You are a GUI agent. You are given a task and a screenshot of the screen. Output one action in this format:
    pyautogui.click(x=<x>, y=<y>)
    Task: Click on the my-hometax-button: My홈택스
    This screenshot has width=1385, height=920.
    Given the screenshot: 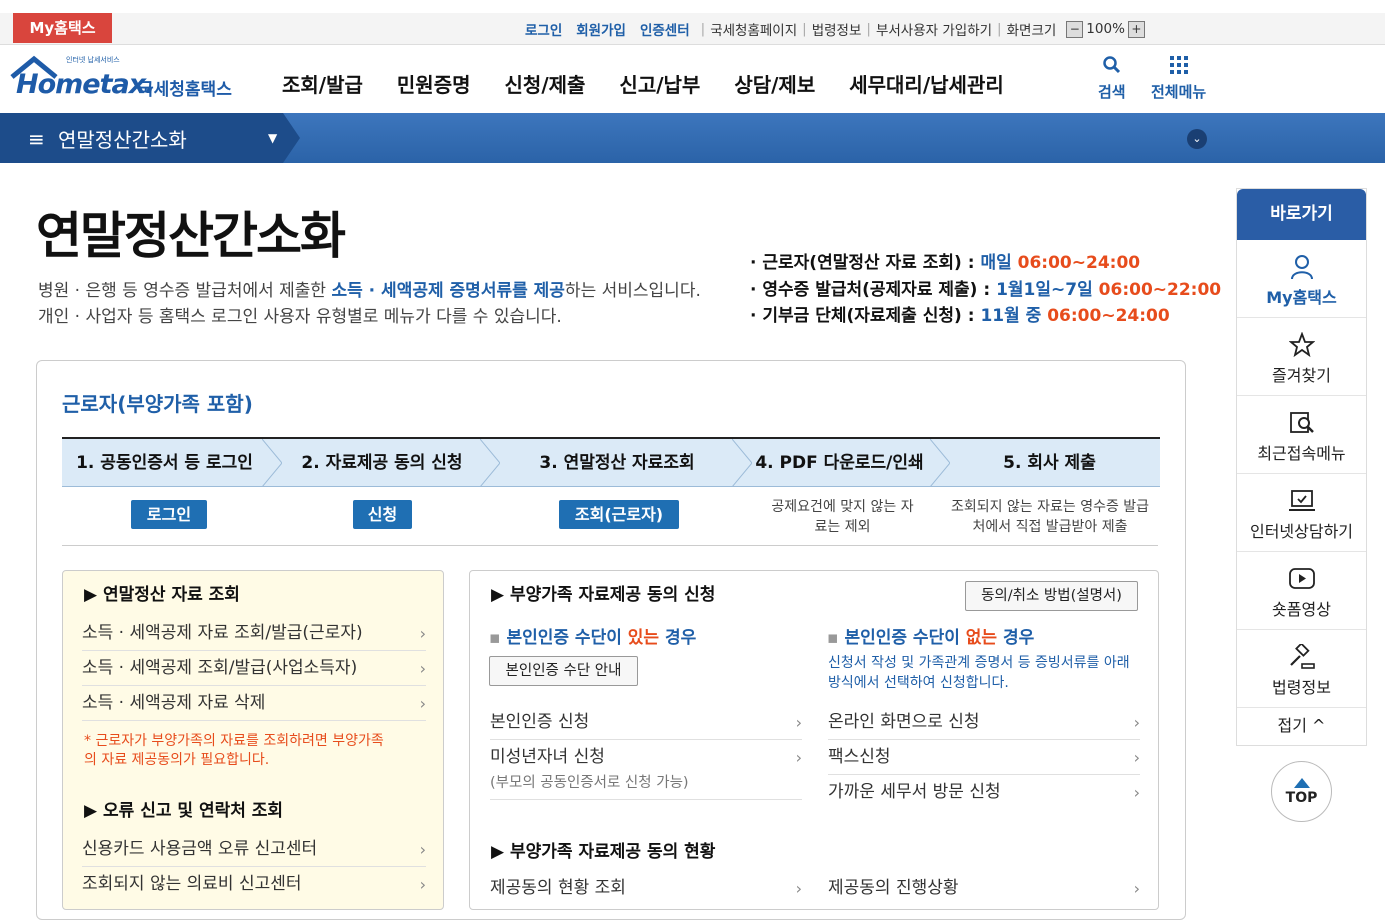 What is the action you would take?
    pyautogui.click(x=62, y=28)
    